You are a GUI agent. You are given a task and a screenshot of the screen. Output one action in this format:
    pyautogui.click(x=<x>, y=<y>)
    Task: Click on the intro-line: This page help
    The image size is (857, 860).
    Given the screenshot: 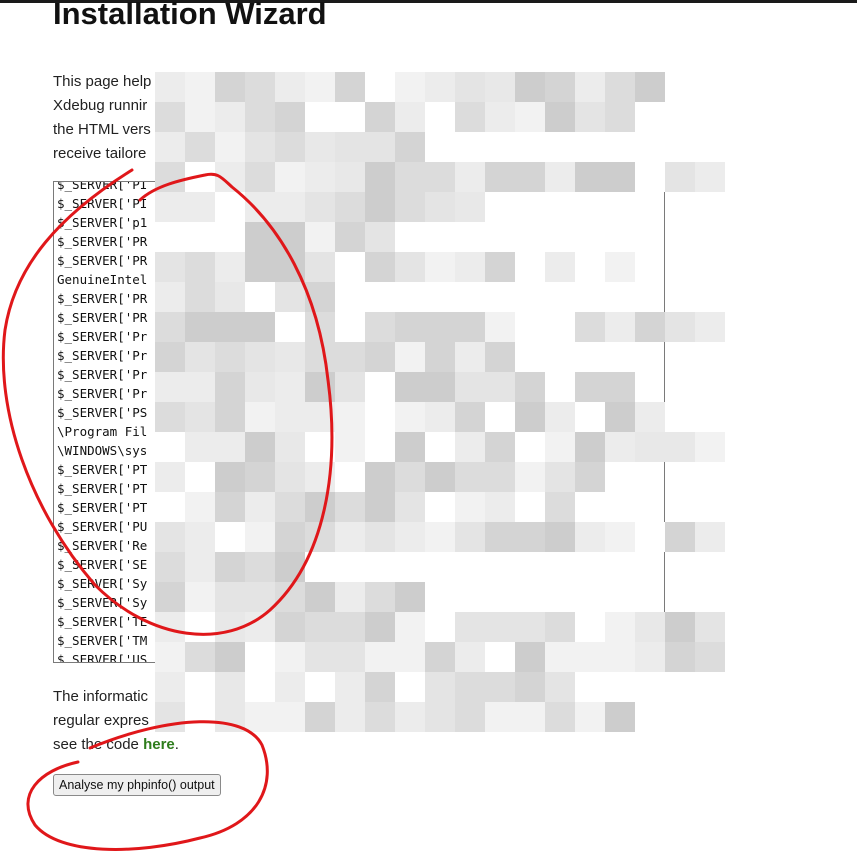 What is the action you would take?
    pyautogui.click(x=102, y=81)
    